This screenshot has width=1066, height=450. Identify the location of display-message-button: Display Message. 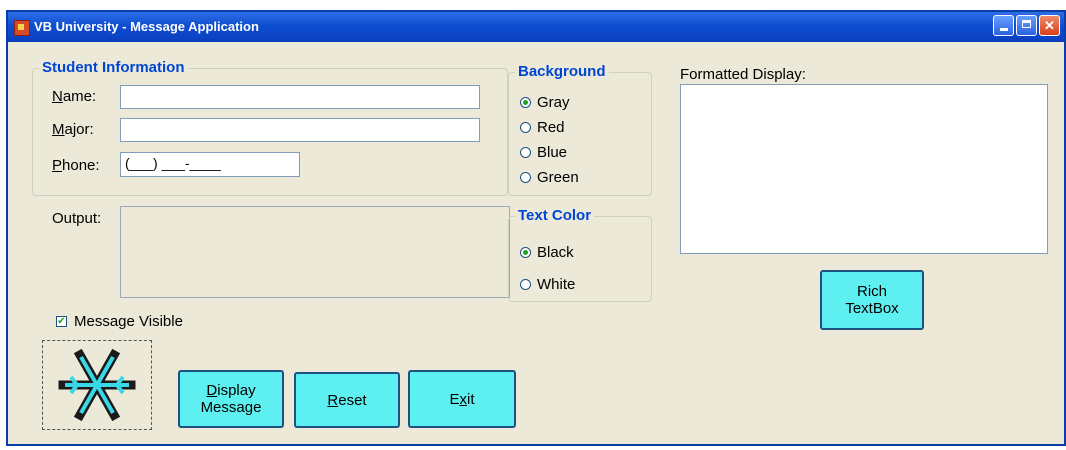
(231, 399).